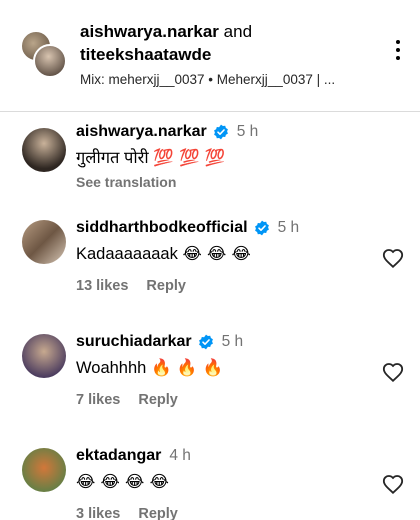  I want to click on comment-username: siddharthbodkeofficial, so click(162, 228).